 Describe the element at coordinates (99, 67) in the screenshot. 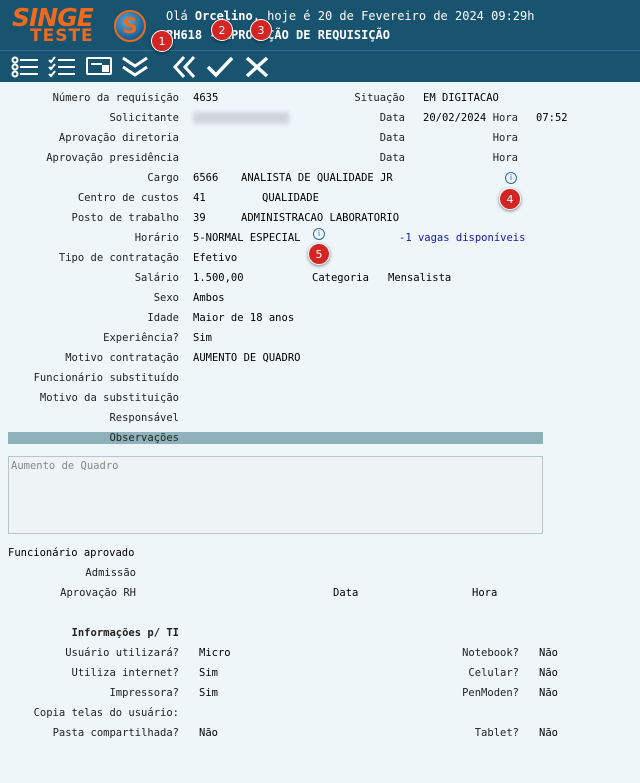

I see `card-icon` at that location.